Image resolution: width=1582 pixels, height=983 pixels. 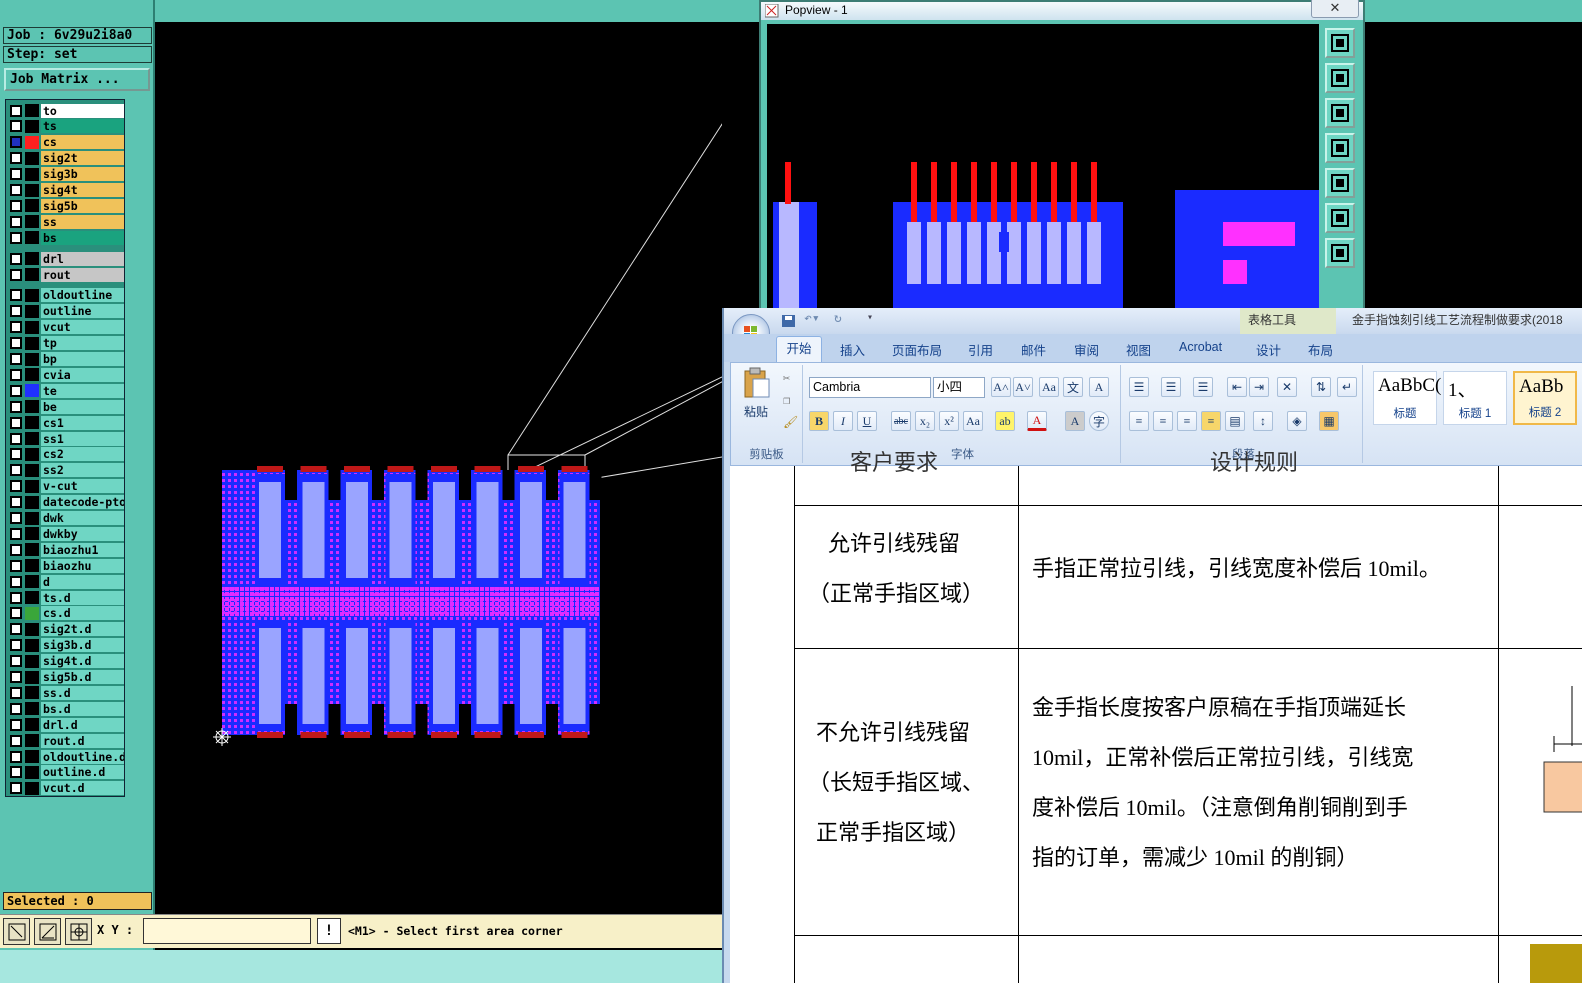 I want to click on layer-name: sig5b.d, so click(x=82, y=677).